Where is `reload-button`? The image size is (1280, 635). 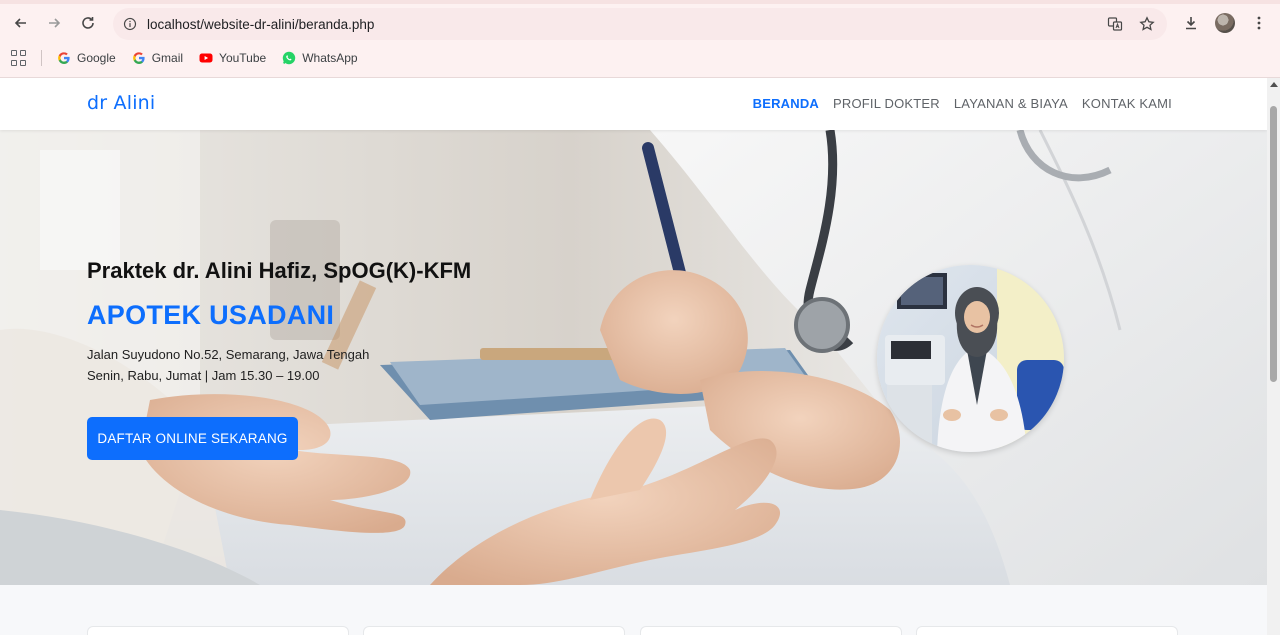 reload-button is located at coordinates (88, 23).